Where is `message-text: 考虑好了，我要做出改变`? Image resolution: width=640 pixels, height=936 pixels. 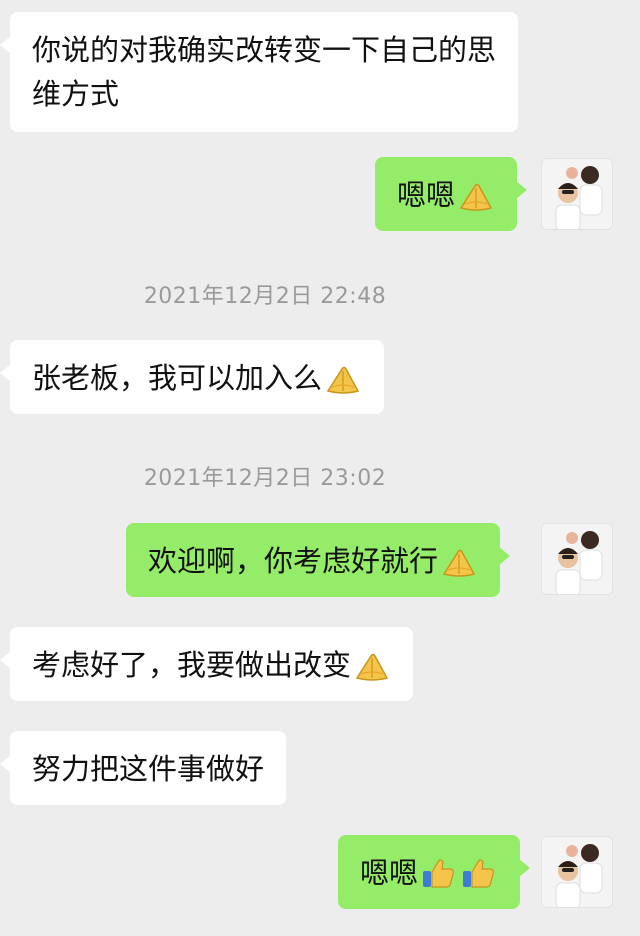 message-text: 考虑好了，我要做出改变 is located at coordinates (192, 665).